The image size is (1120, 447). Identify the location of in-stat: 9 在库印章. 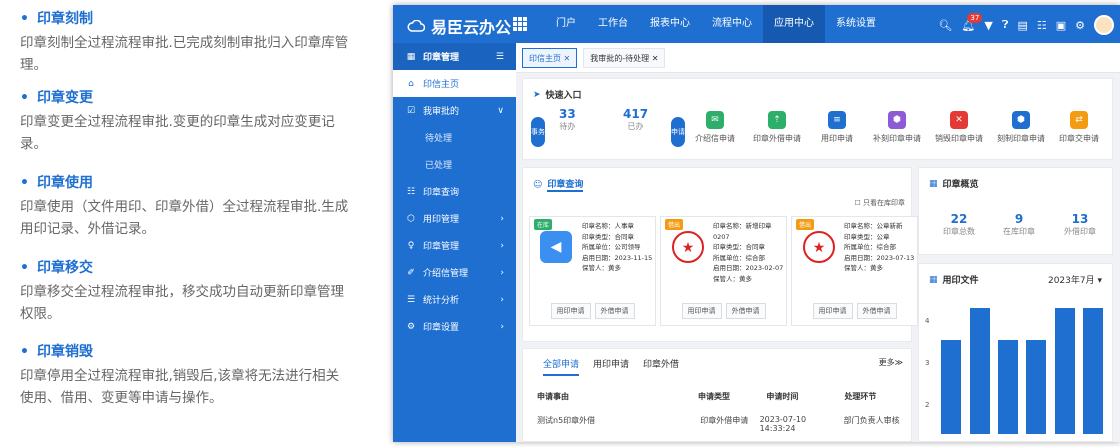
(1019, 224).